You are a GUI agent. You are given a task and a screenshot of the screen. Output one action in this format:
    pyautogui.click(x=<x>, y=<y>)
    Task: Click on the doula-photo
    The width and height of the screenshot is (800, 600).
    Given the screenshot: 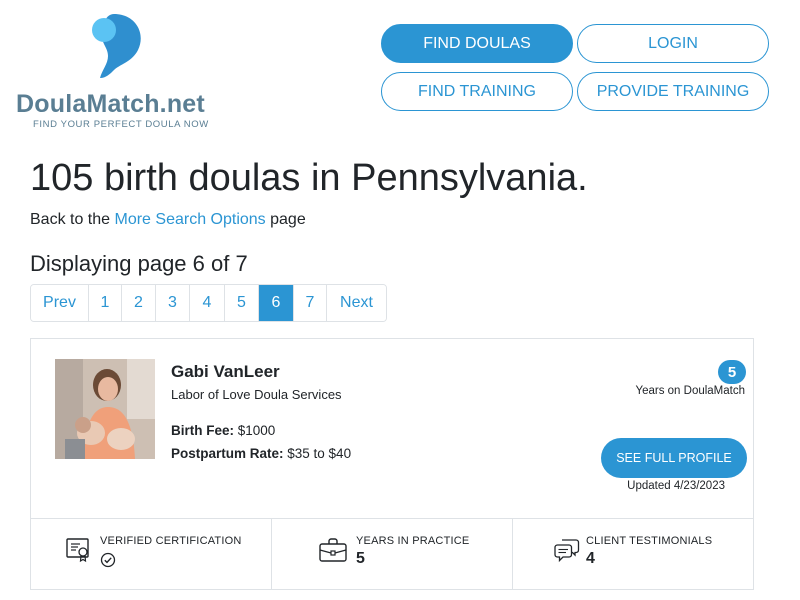 What is the action you would take?
    pyautogui.click(x=105, y=409)
    